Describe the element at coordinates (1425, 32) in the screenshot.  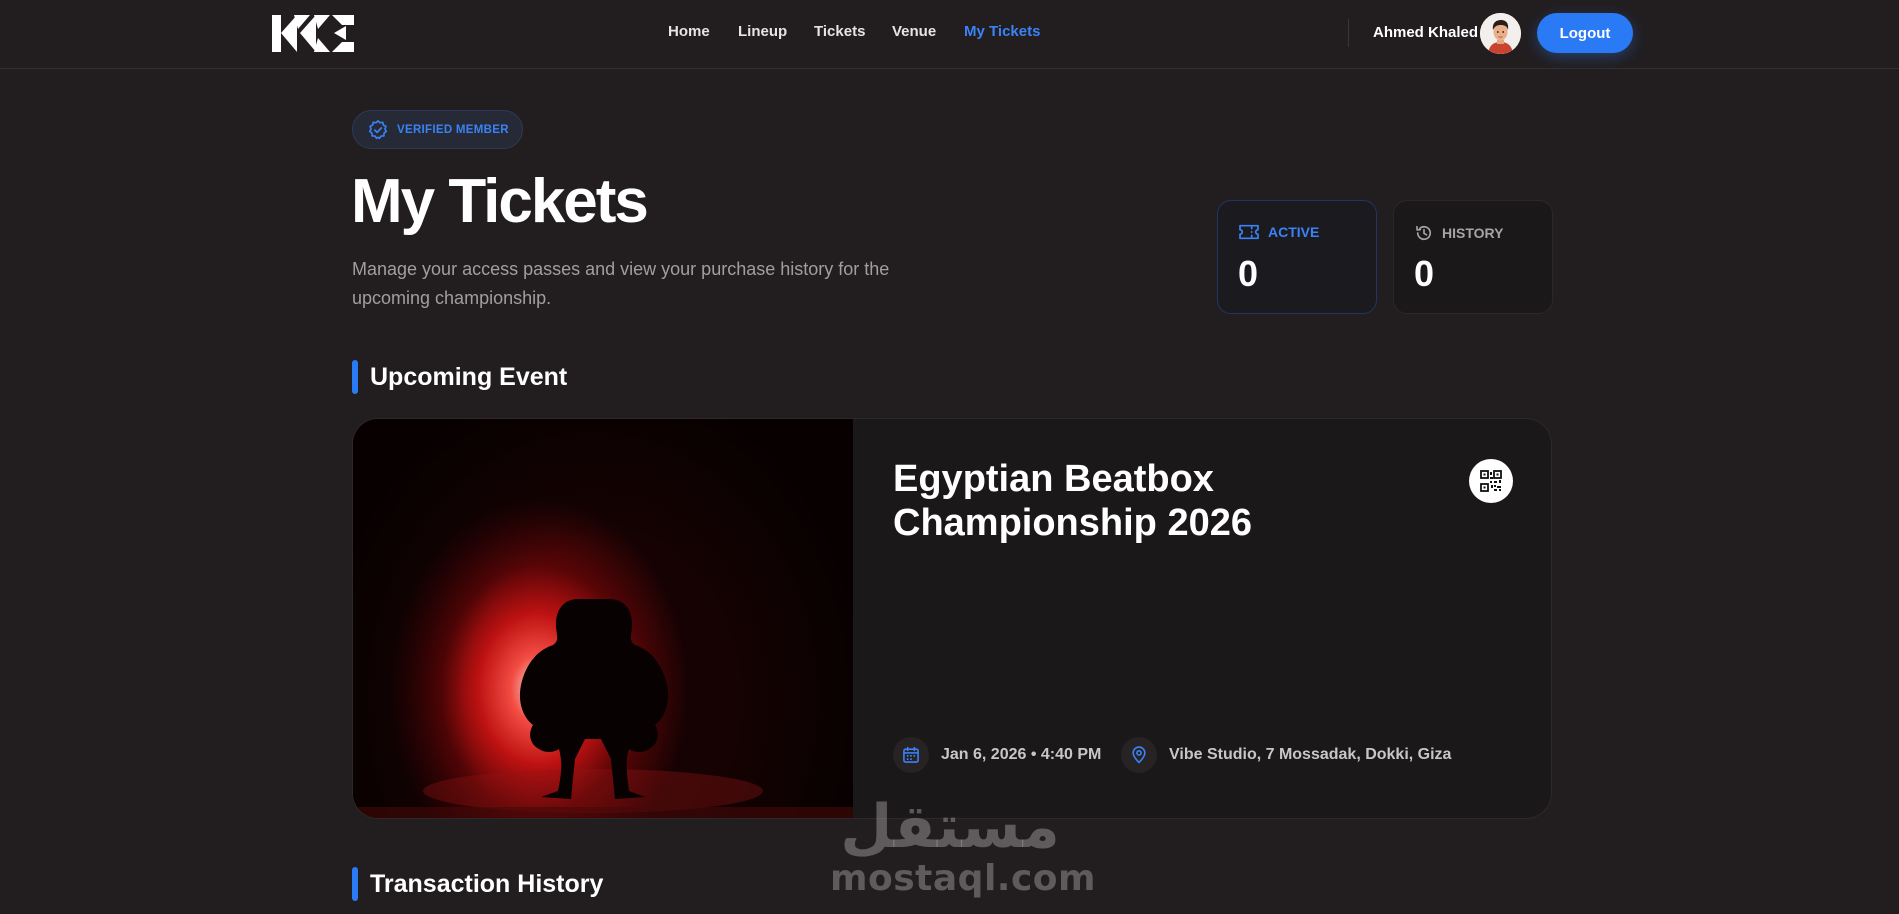
I see `user-name: Ahmed Khaled` at that location.